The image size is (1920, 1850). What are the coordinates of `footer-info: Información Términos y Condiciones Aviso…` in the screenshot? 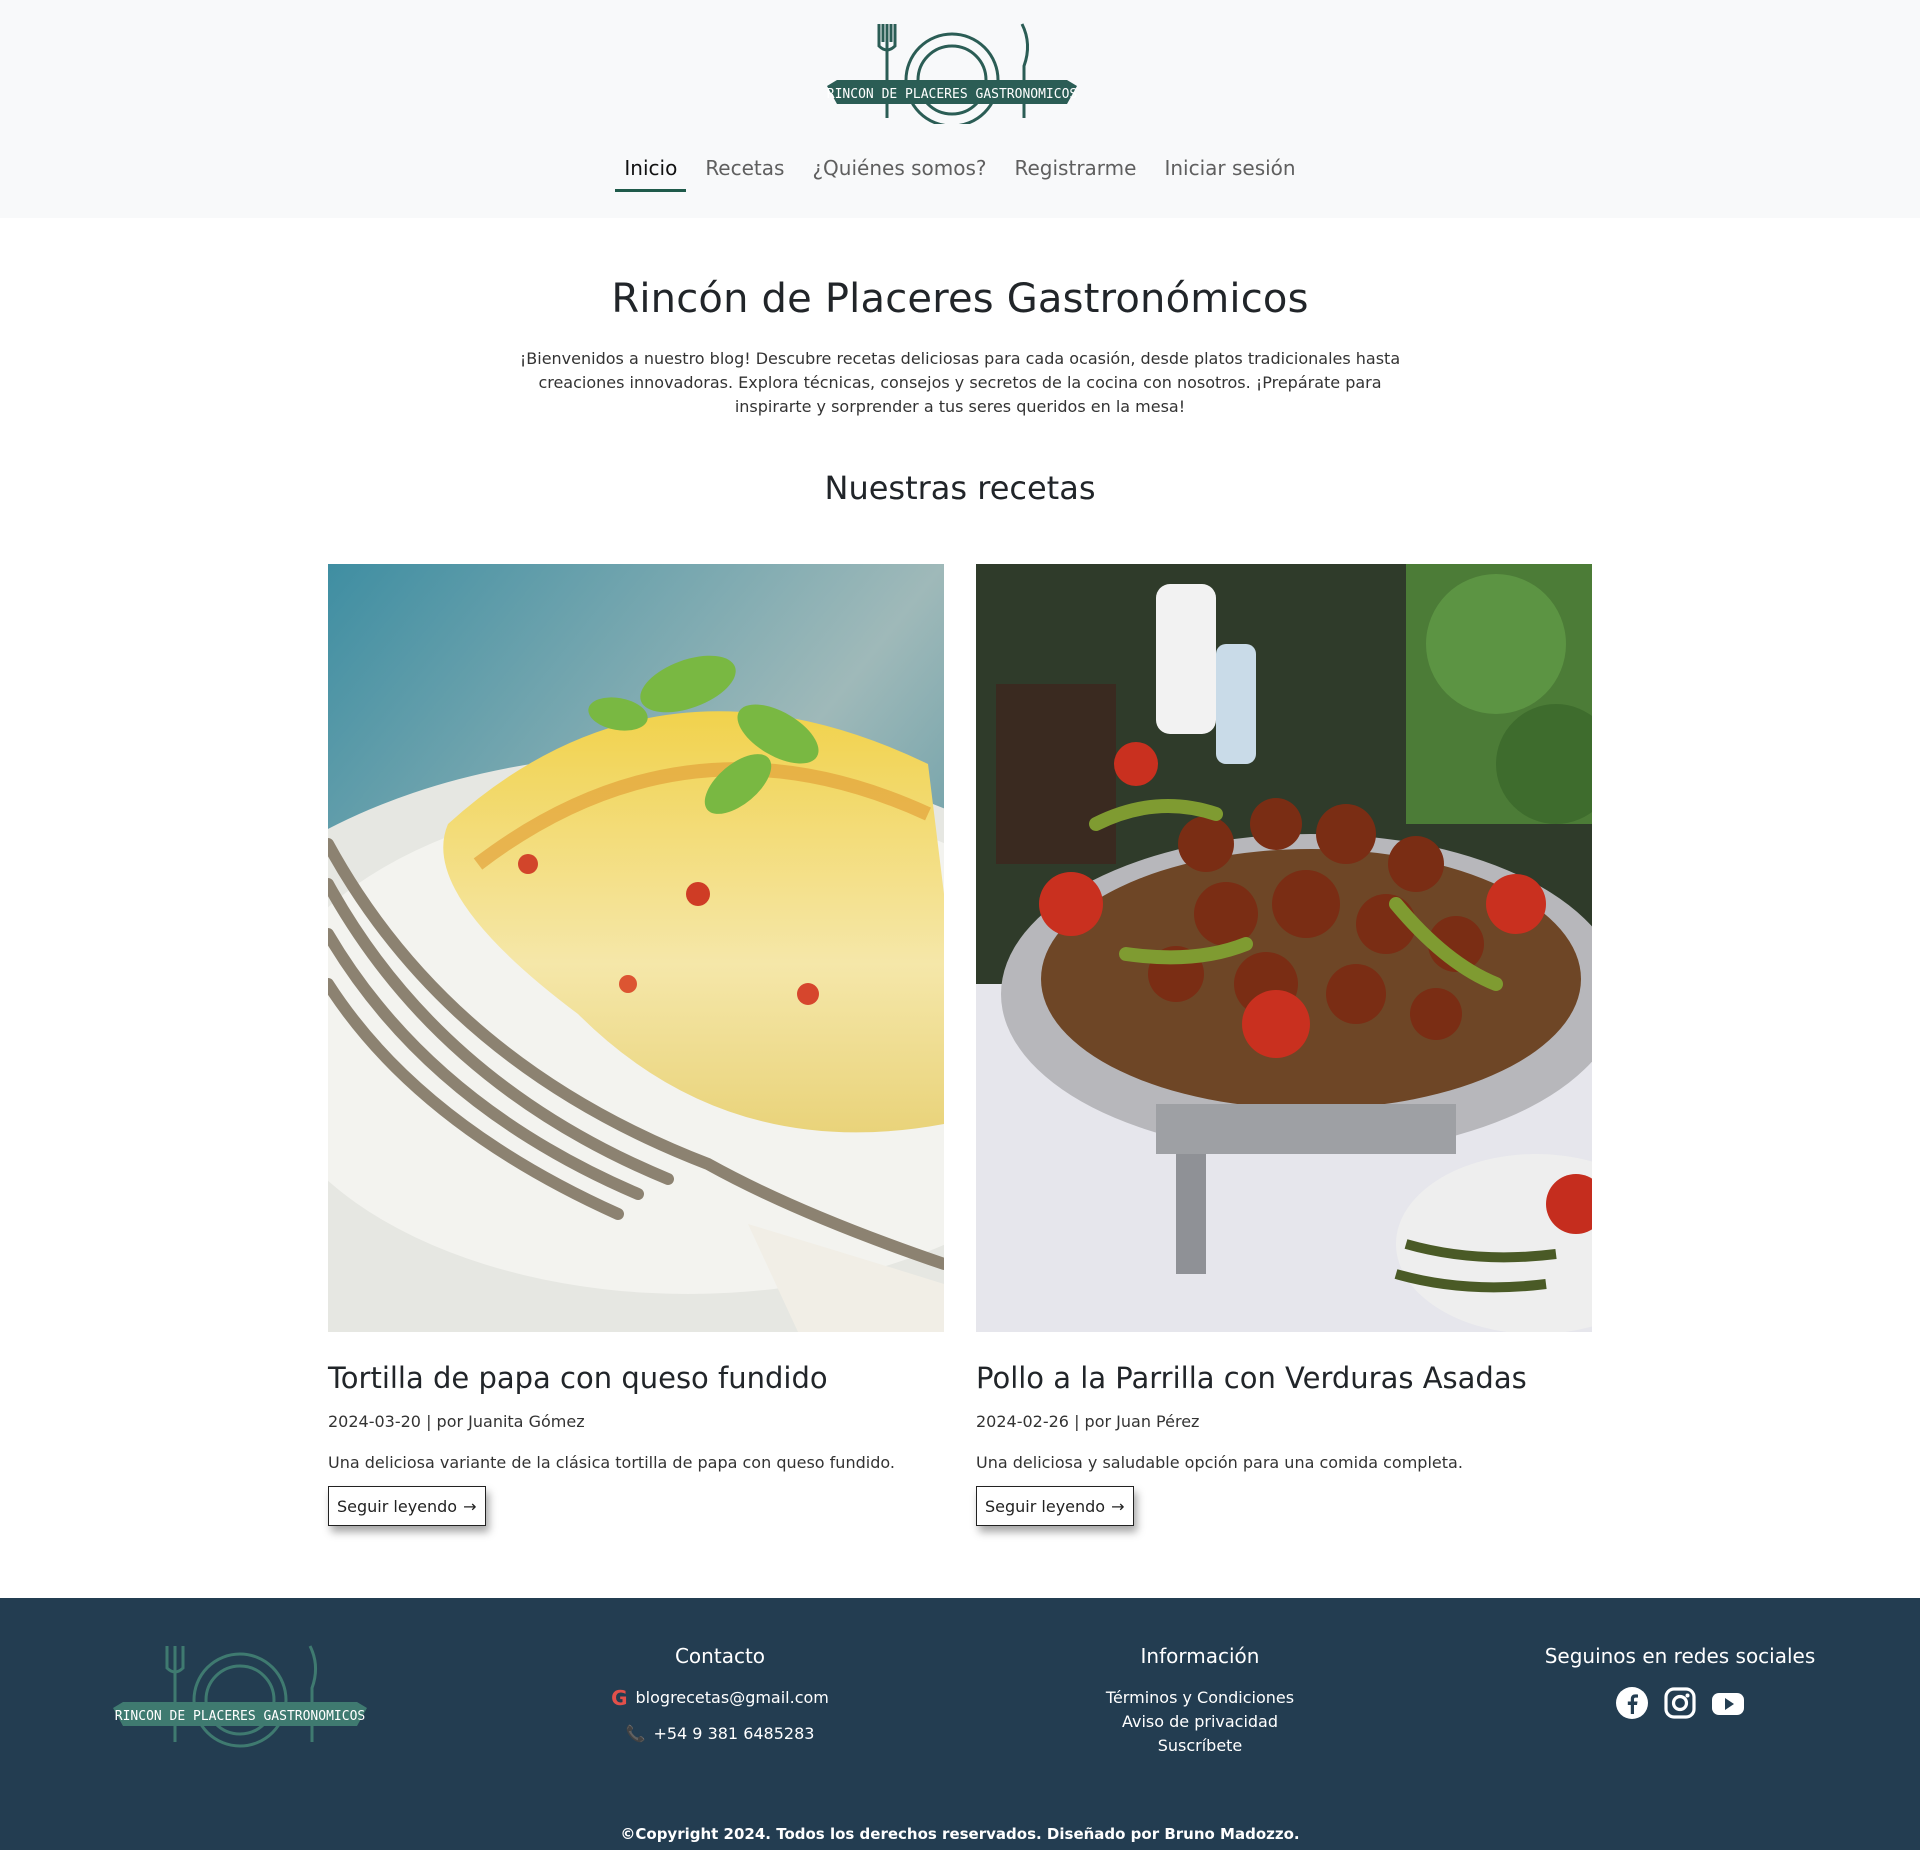 It's located at (1200, 1701).